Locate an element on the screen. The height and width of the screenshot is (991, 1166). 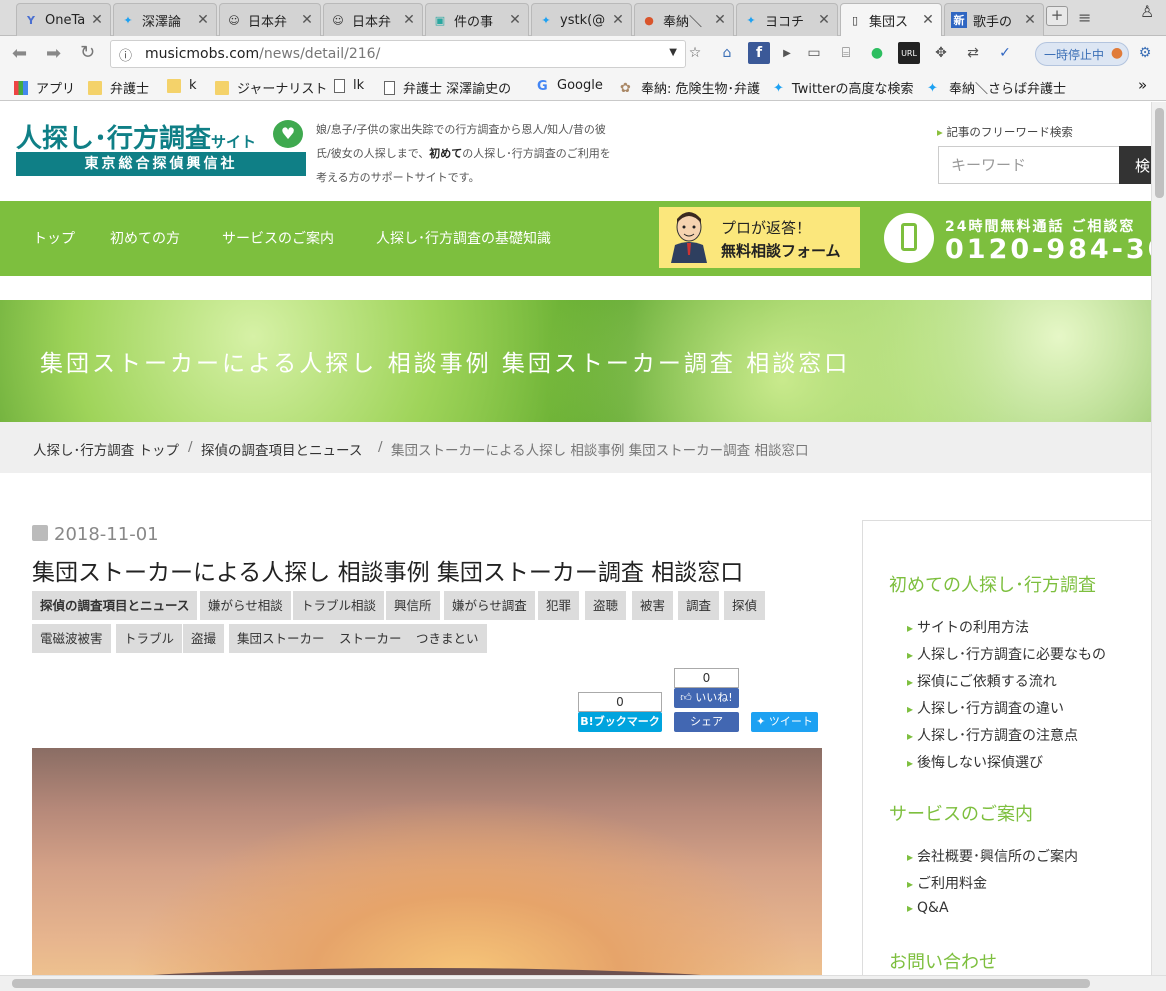
sidebar-link: サイトの利用方法 is located at coordinates (968, 627).